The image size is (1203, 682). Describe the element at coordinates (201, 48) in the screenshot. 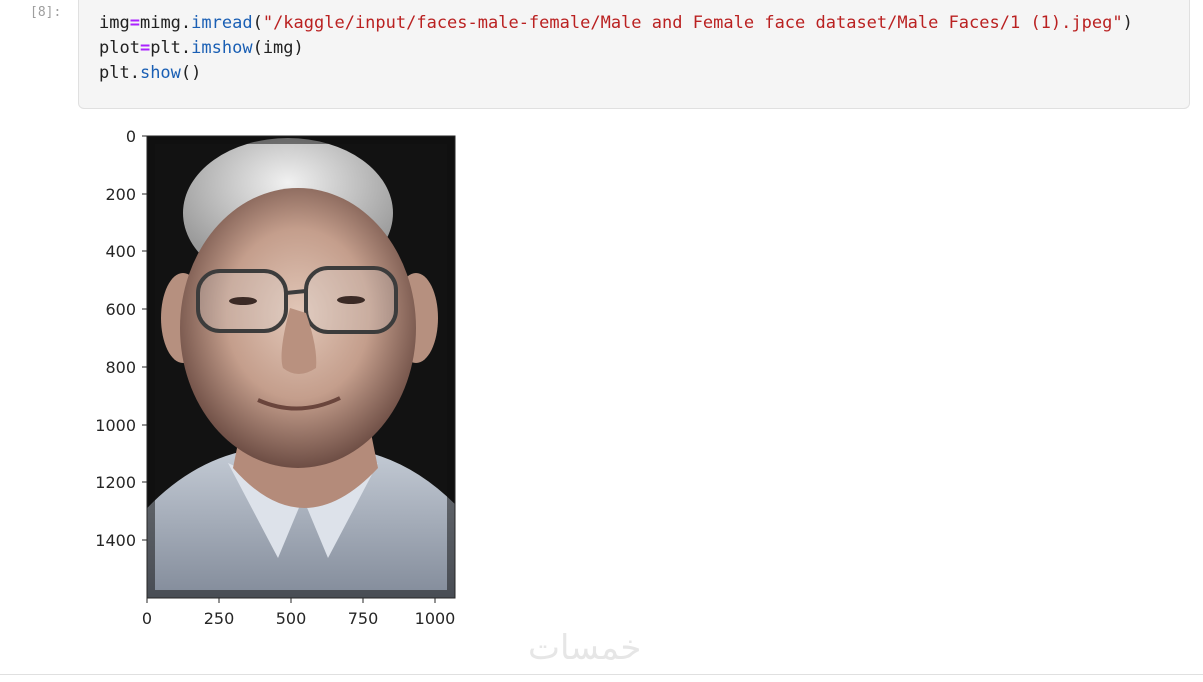

I see `code-line-2: plot=plt.imshow(img)` at that location.